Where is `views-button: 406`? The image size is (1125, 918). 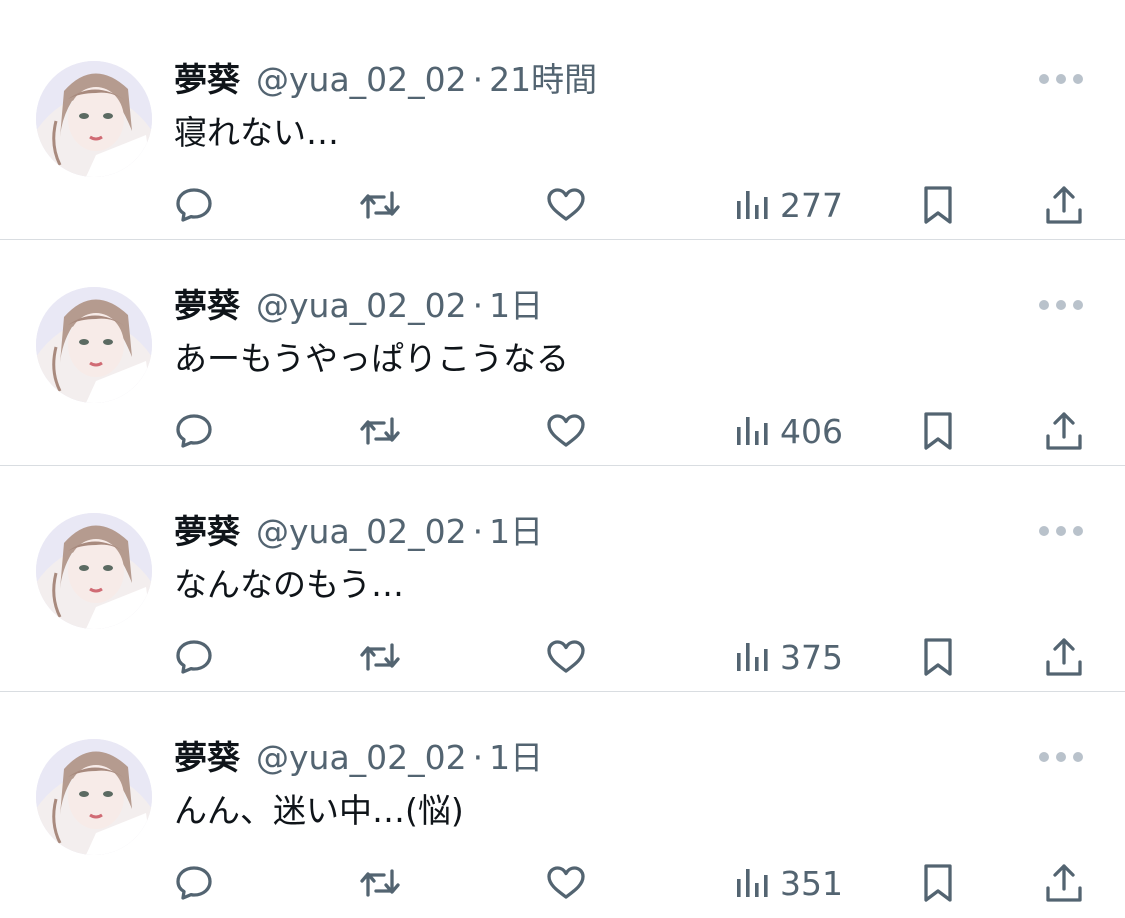 views-button: 406 is located at coordinates (788, 431).